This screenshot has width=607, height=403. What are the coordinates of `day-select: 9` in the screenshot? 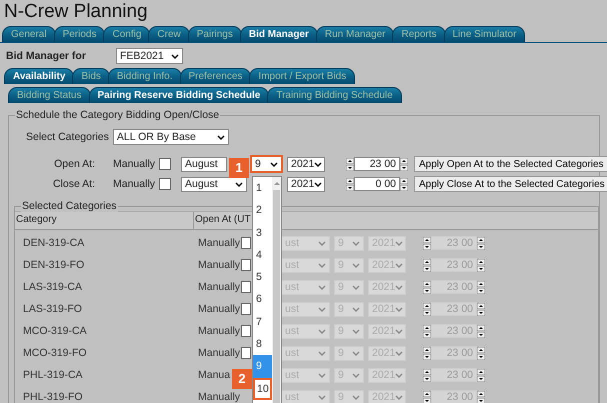 It's located at (266, 164).